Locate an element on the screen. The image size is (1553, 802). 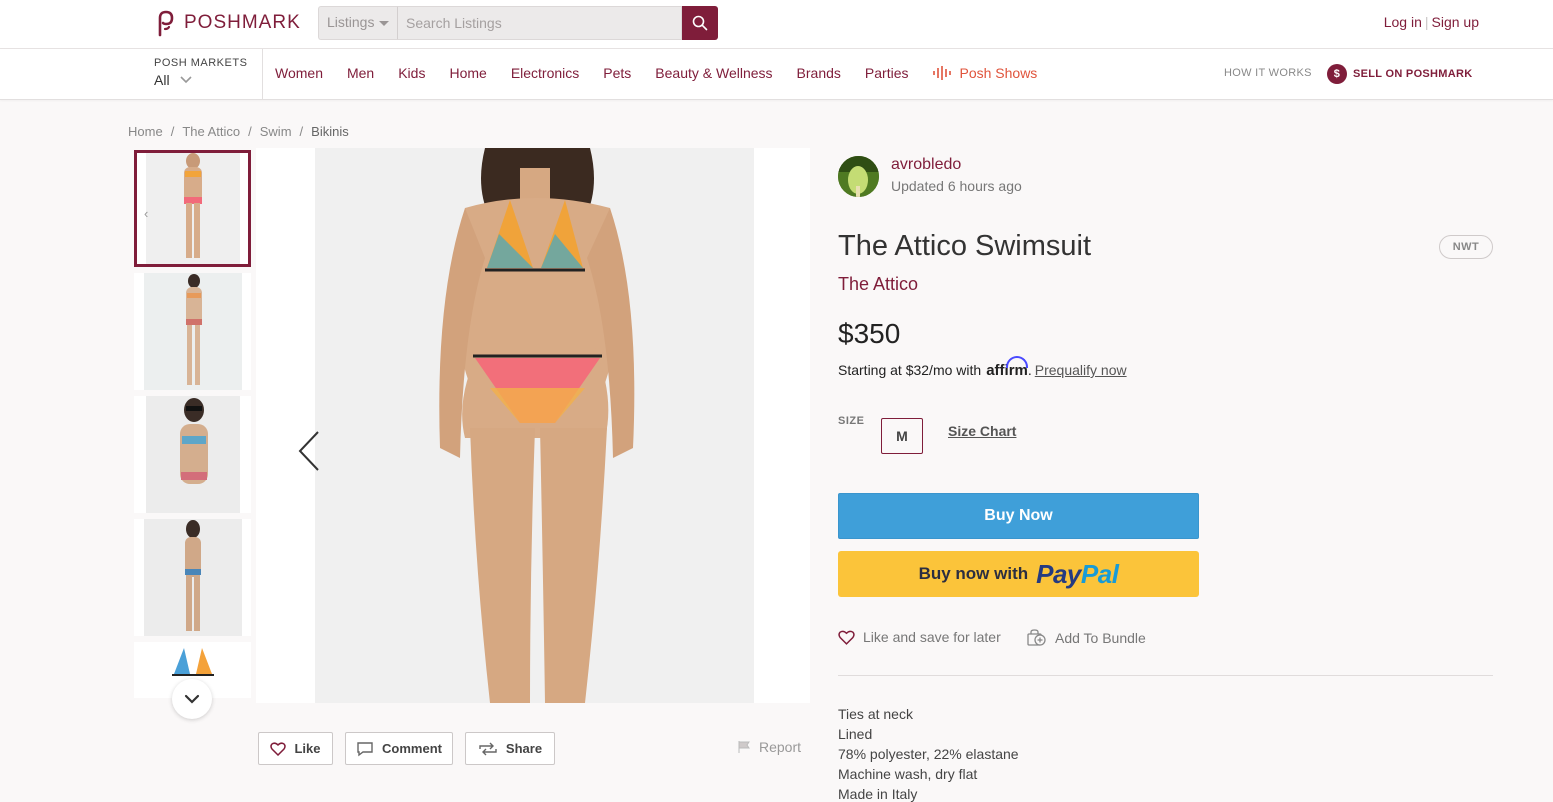
paypal-button-label: Buy now with is located at coordinates (973, 573).